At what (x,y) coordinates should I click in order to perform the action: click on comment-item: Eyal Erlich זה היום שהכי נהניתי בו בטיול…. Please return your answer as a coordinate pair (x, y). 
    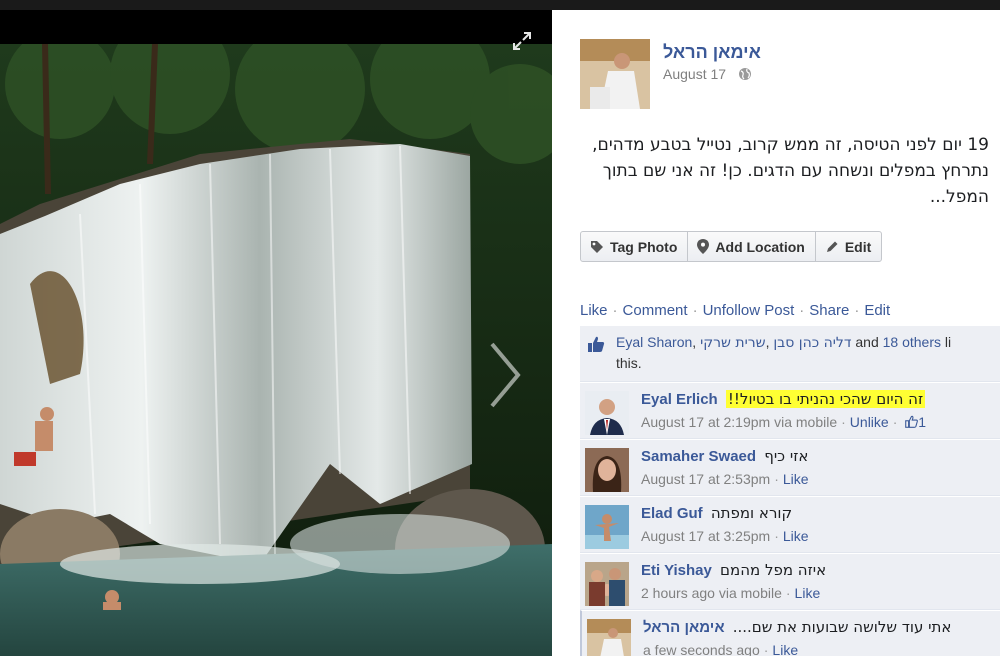
    Looking at the image, I should click on (790, 410).